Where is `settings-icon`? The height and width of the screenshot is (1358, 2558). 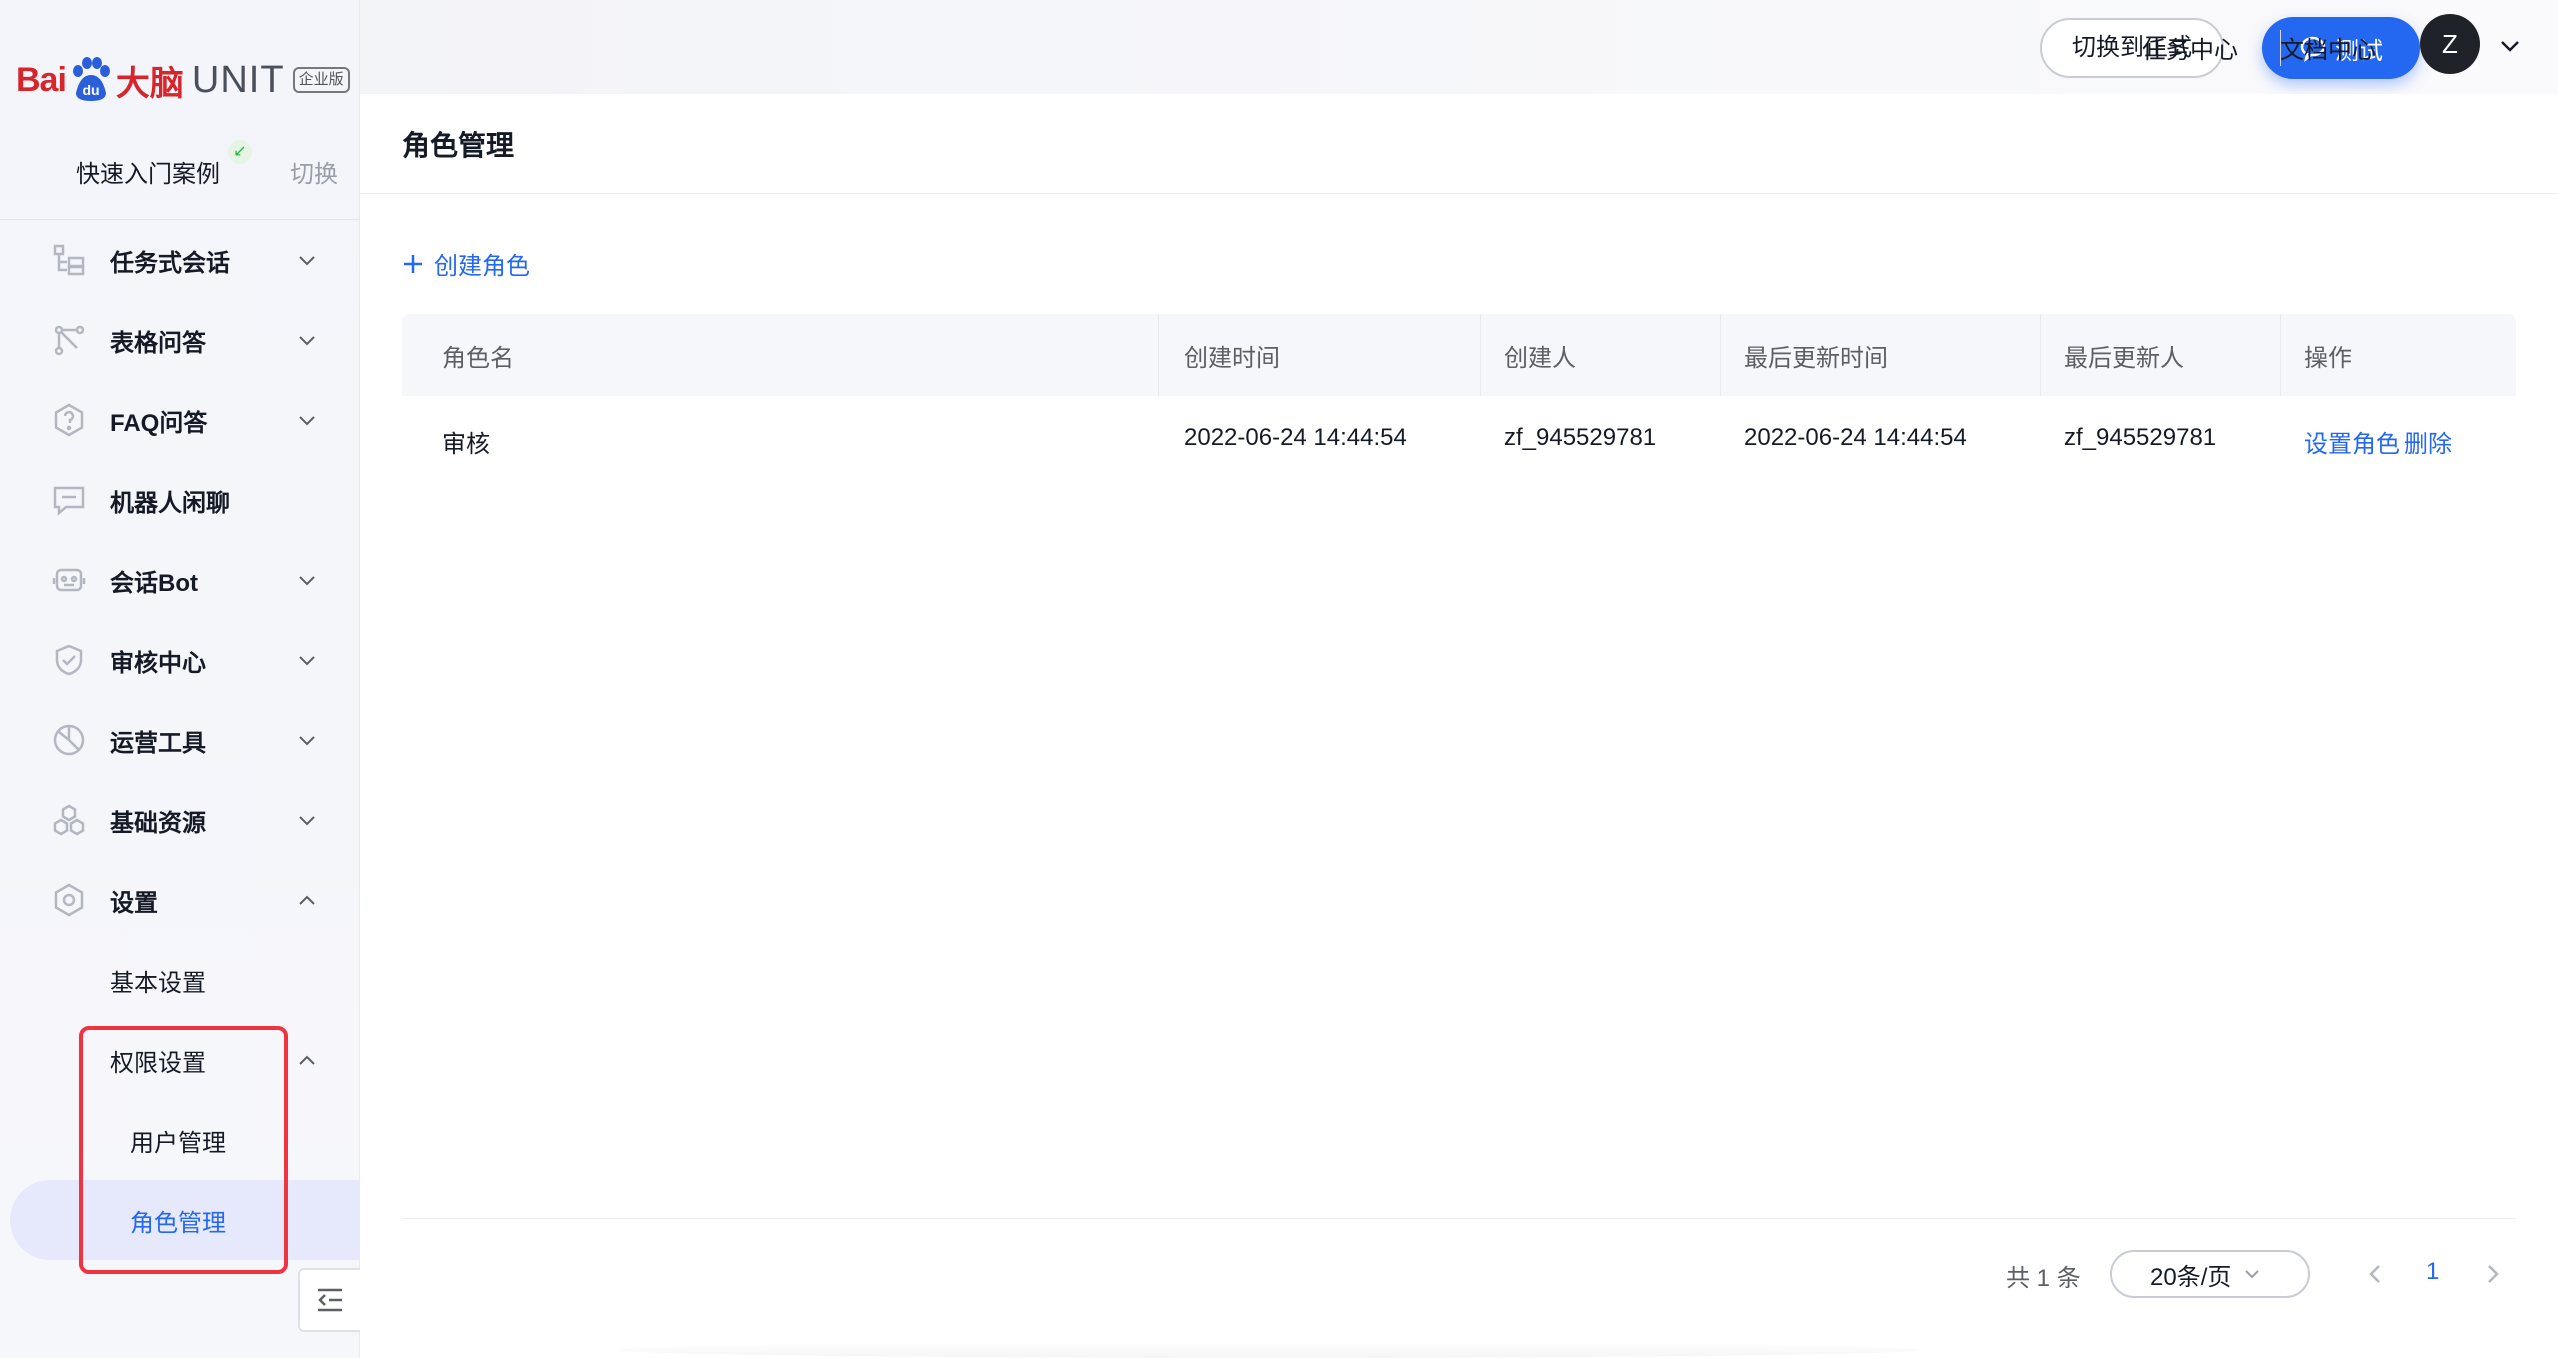 settings-icon is located at coordinates (69, 900).